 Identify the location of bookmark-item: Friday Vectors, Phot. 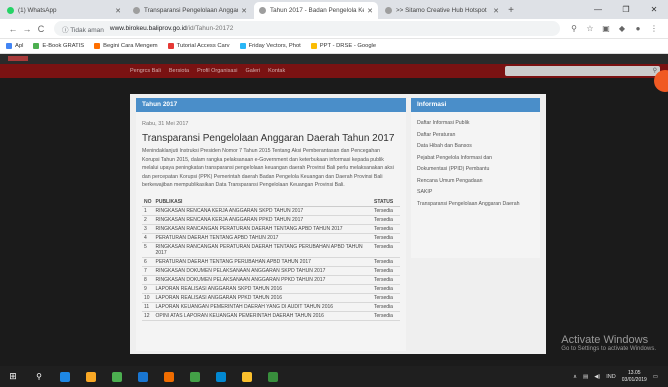
(270, 46).